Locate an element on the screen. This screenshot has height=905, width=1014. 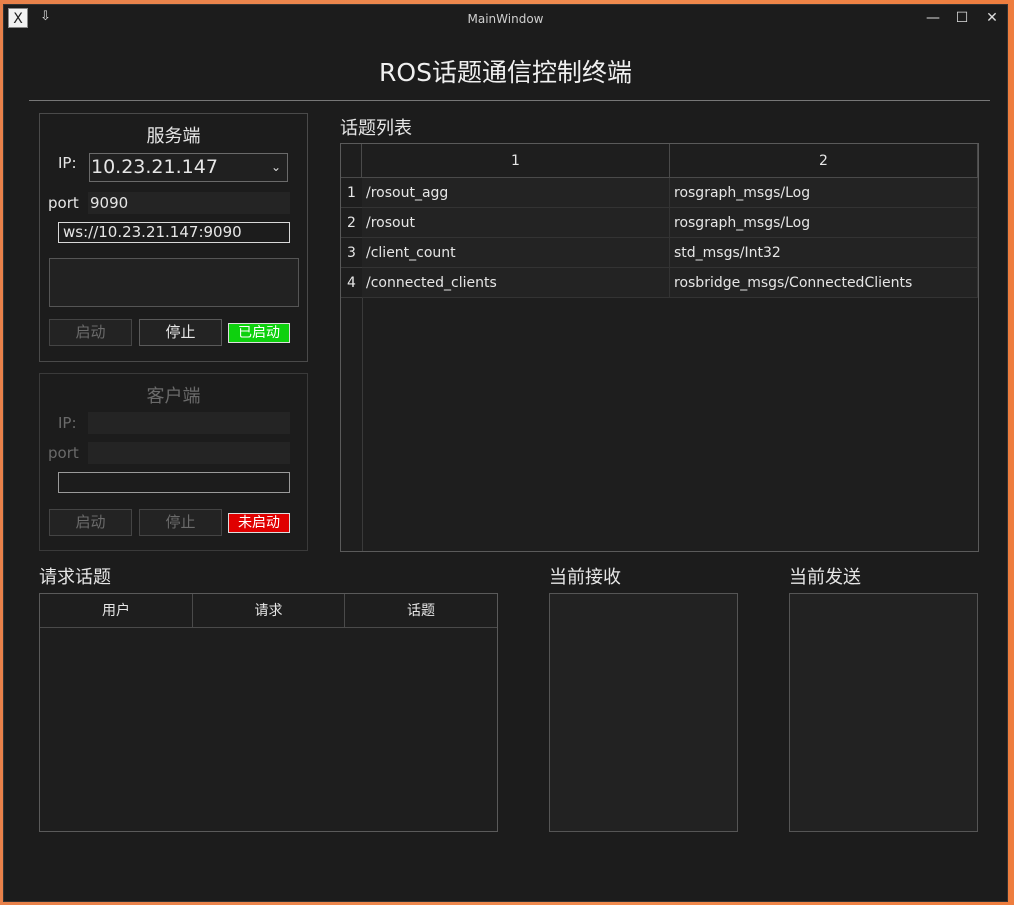
column-header: 2 is located at coordinates (824, 161).